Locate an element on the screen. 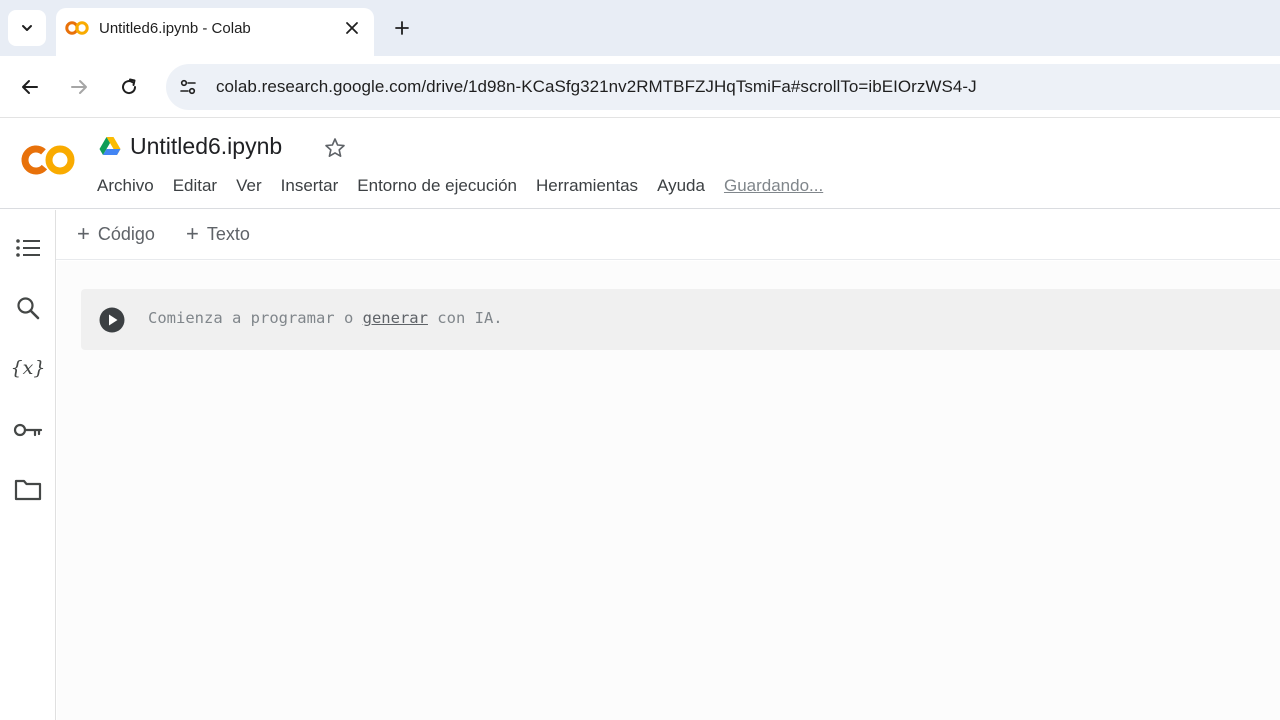  add-code-button: + Código is located at coordinates (116, 234).